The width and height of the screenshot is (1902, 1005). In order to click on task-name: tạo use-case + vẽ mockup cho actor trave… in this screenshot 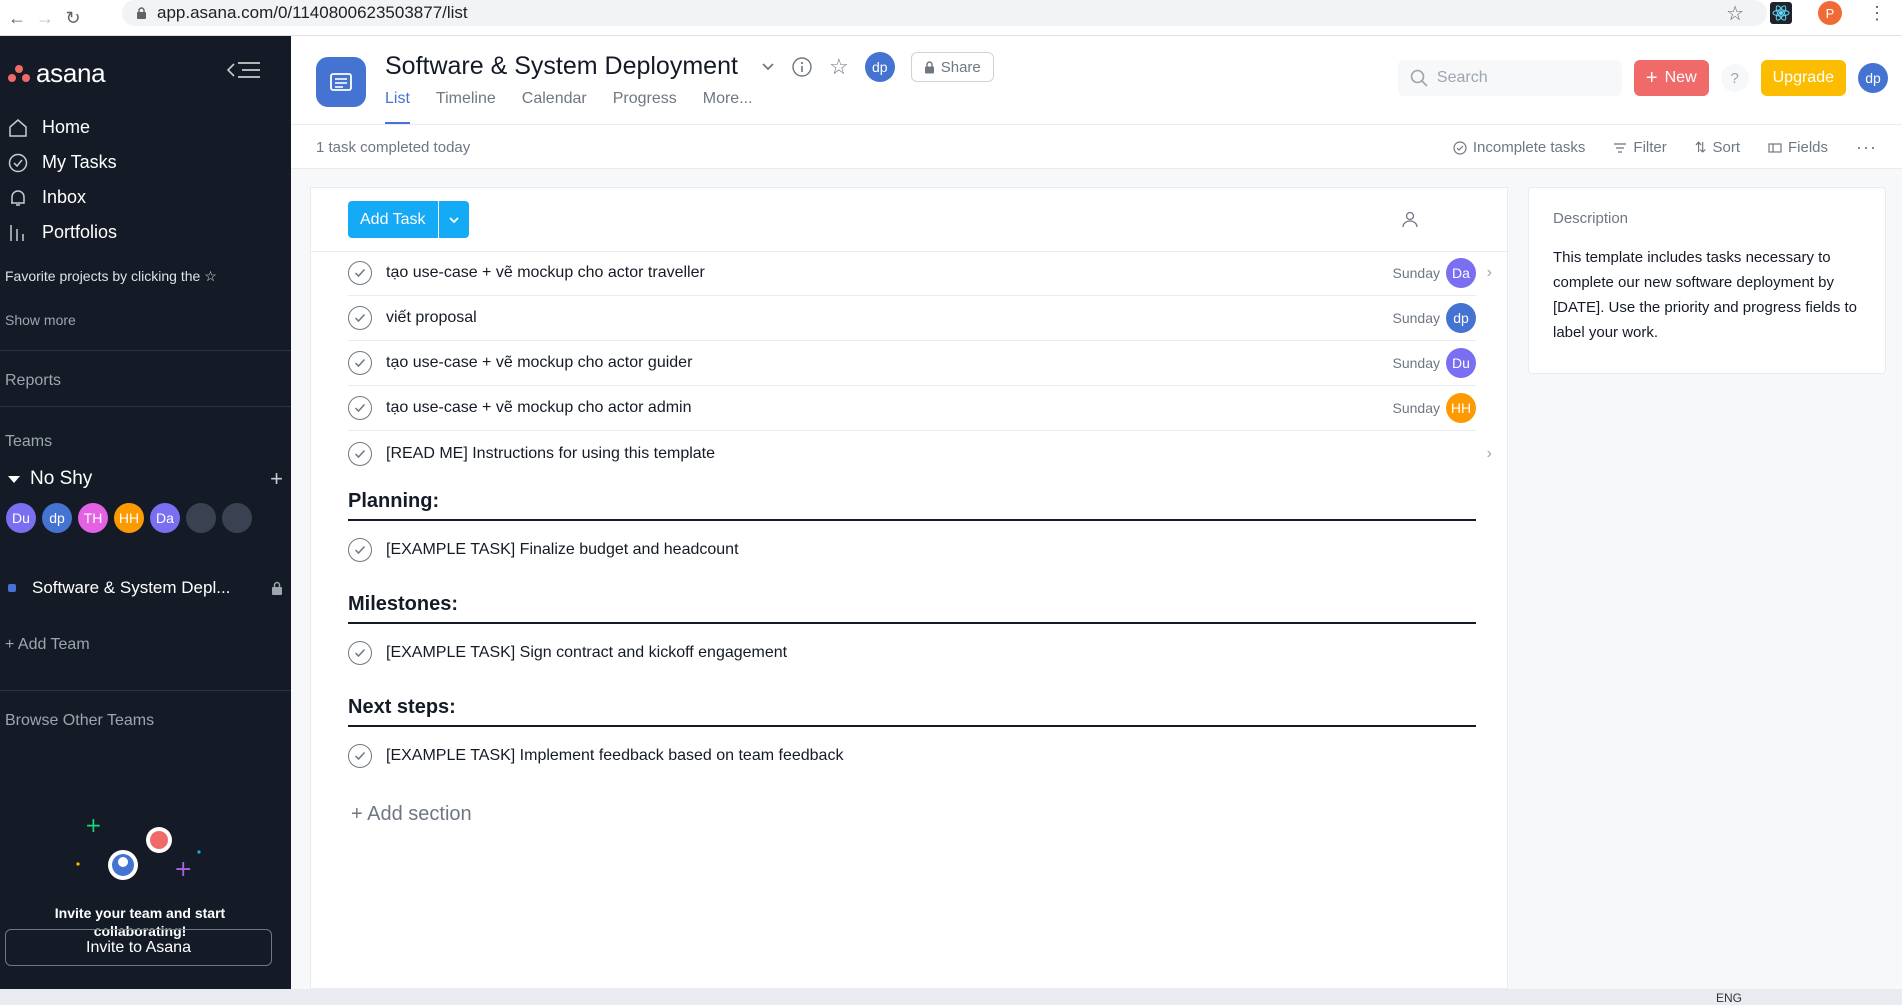, I will do `click(545, 273)`.